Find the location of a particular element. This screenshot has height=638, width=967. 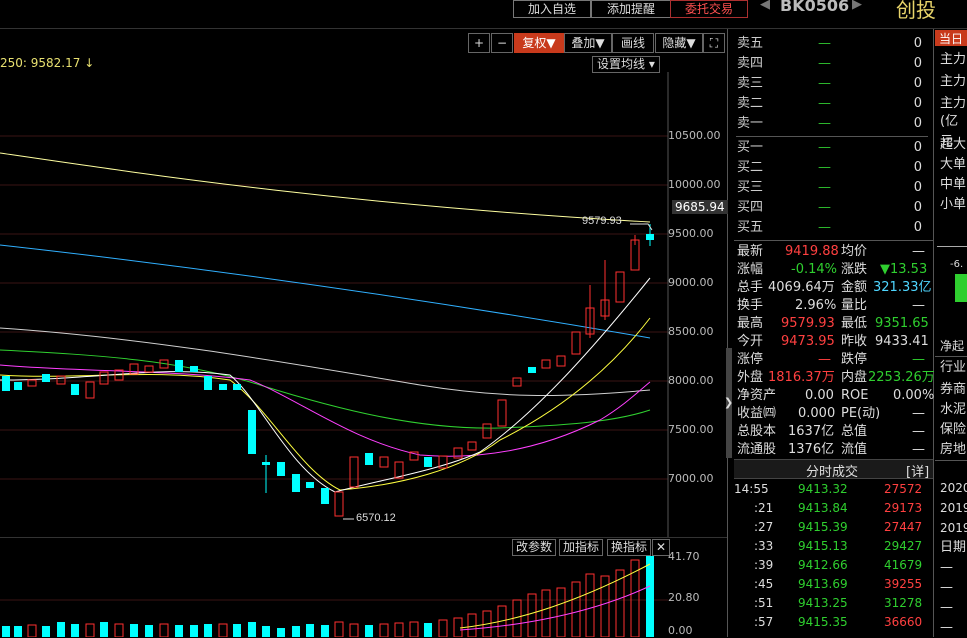

vol-tick: 0.00 is located at coordinates (680, 630).